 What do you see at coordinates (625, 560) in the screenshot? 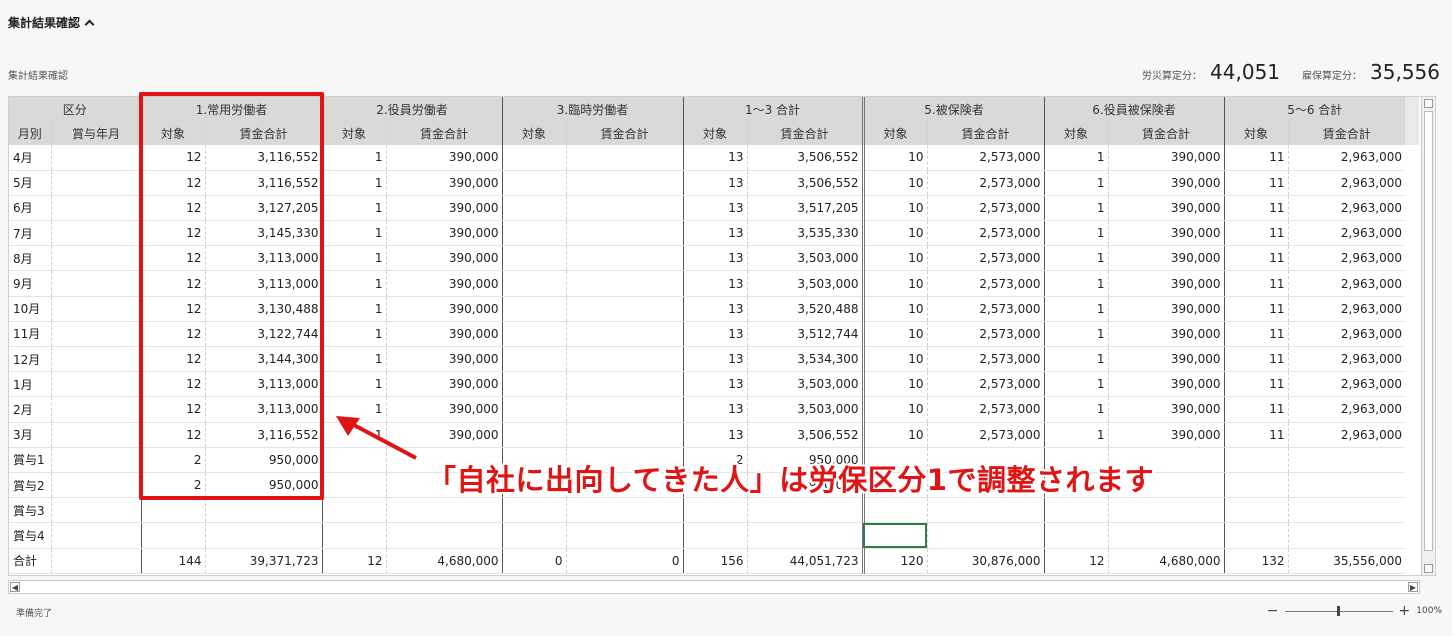
I see `wage-cell: 0` at bounding box center [625, 560].